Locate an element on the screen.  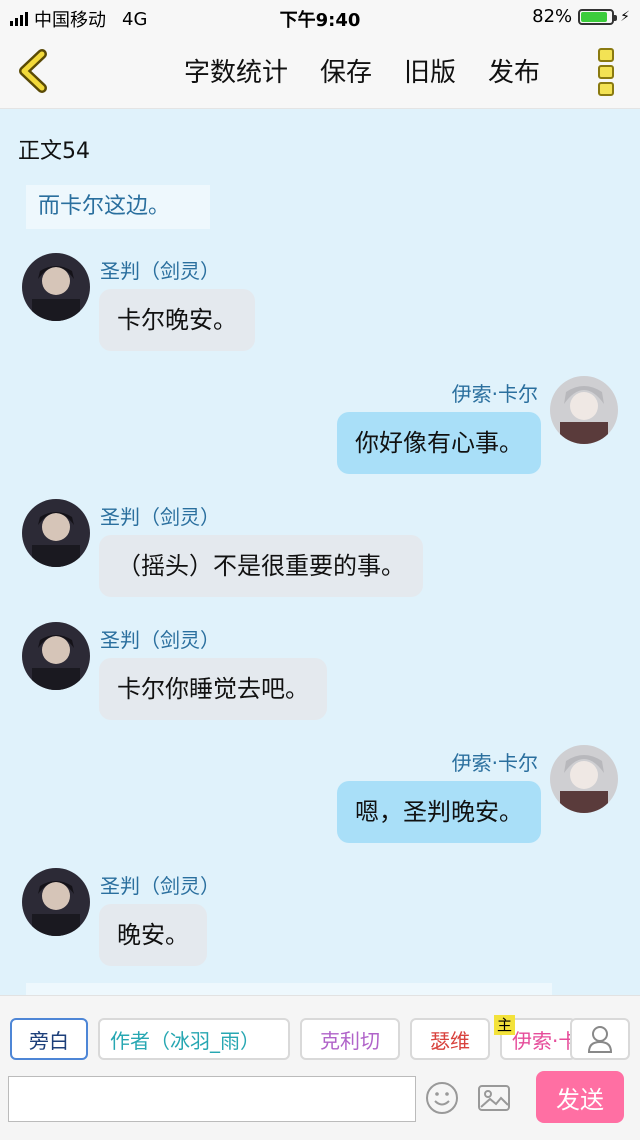
message-bubble: 晚安。 is located at coordinates (153, 935).